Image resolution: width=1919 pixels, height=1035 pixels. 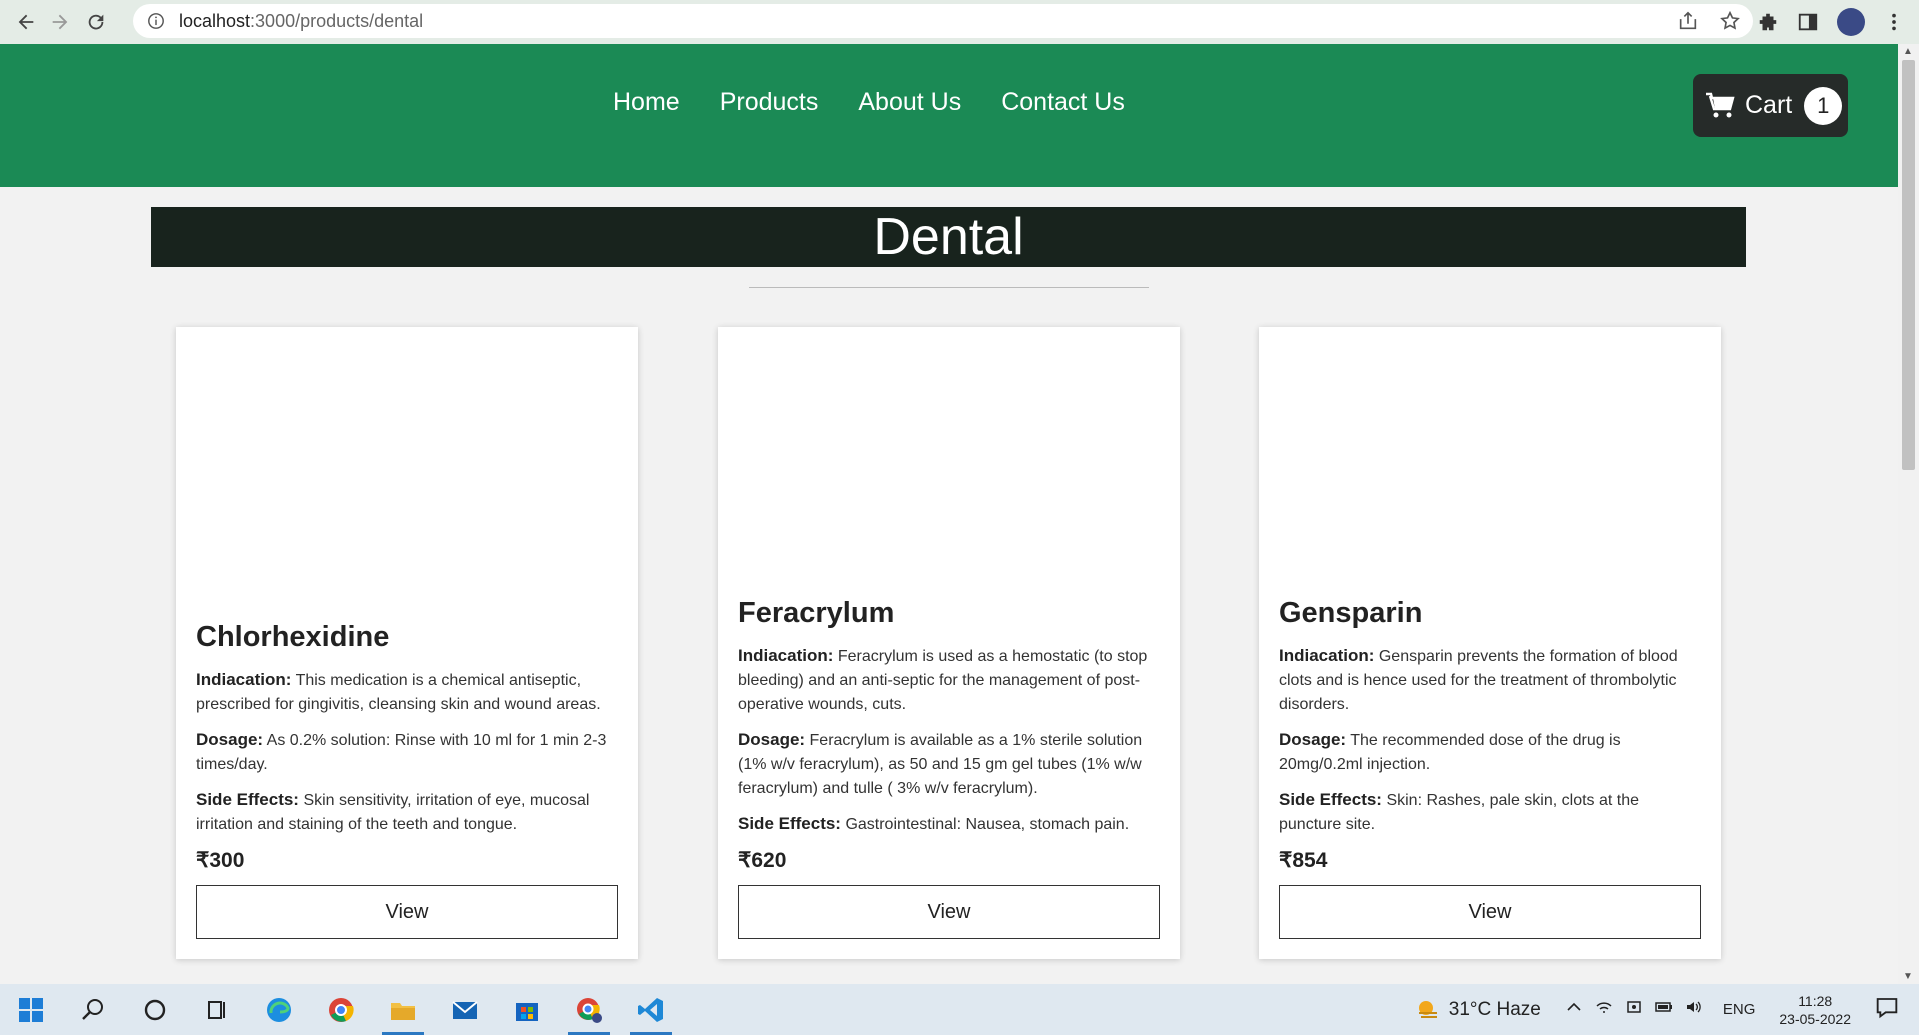 I want to click on product-price: ₹300, so click(x=220, y=860).